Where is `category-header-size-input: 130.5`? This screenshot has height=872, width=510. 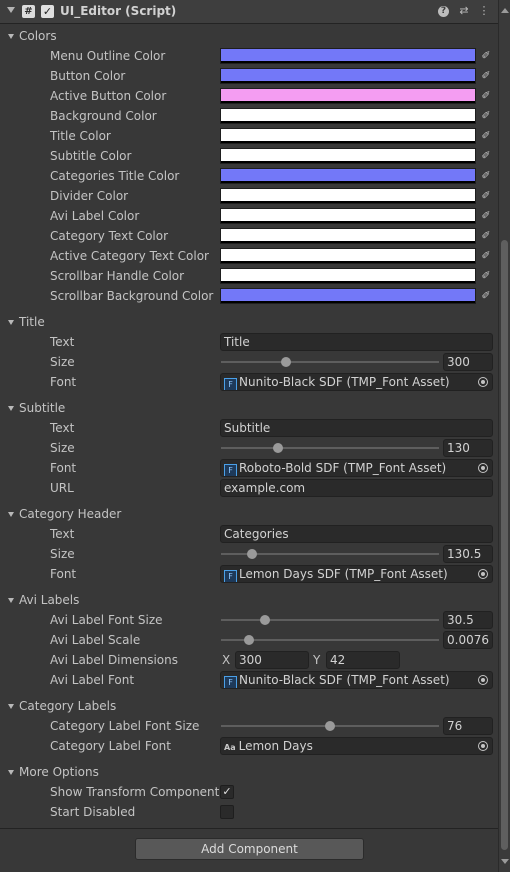
category-header-size-input: 130.5 is located at coordinates (468, 554).